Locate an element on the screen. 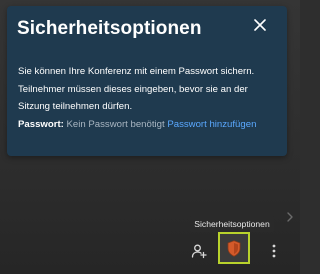 This screenshot has width=320, height=274. invite-button is located at coordinates (199, 251).